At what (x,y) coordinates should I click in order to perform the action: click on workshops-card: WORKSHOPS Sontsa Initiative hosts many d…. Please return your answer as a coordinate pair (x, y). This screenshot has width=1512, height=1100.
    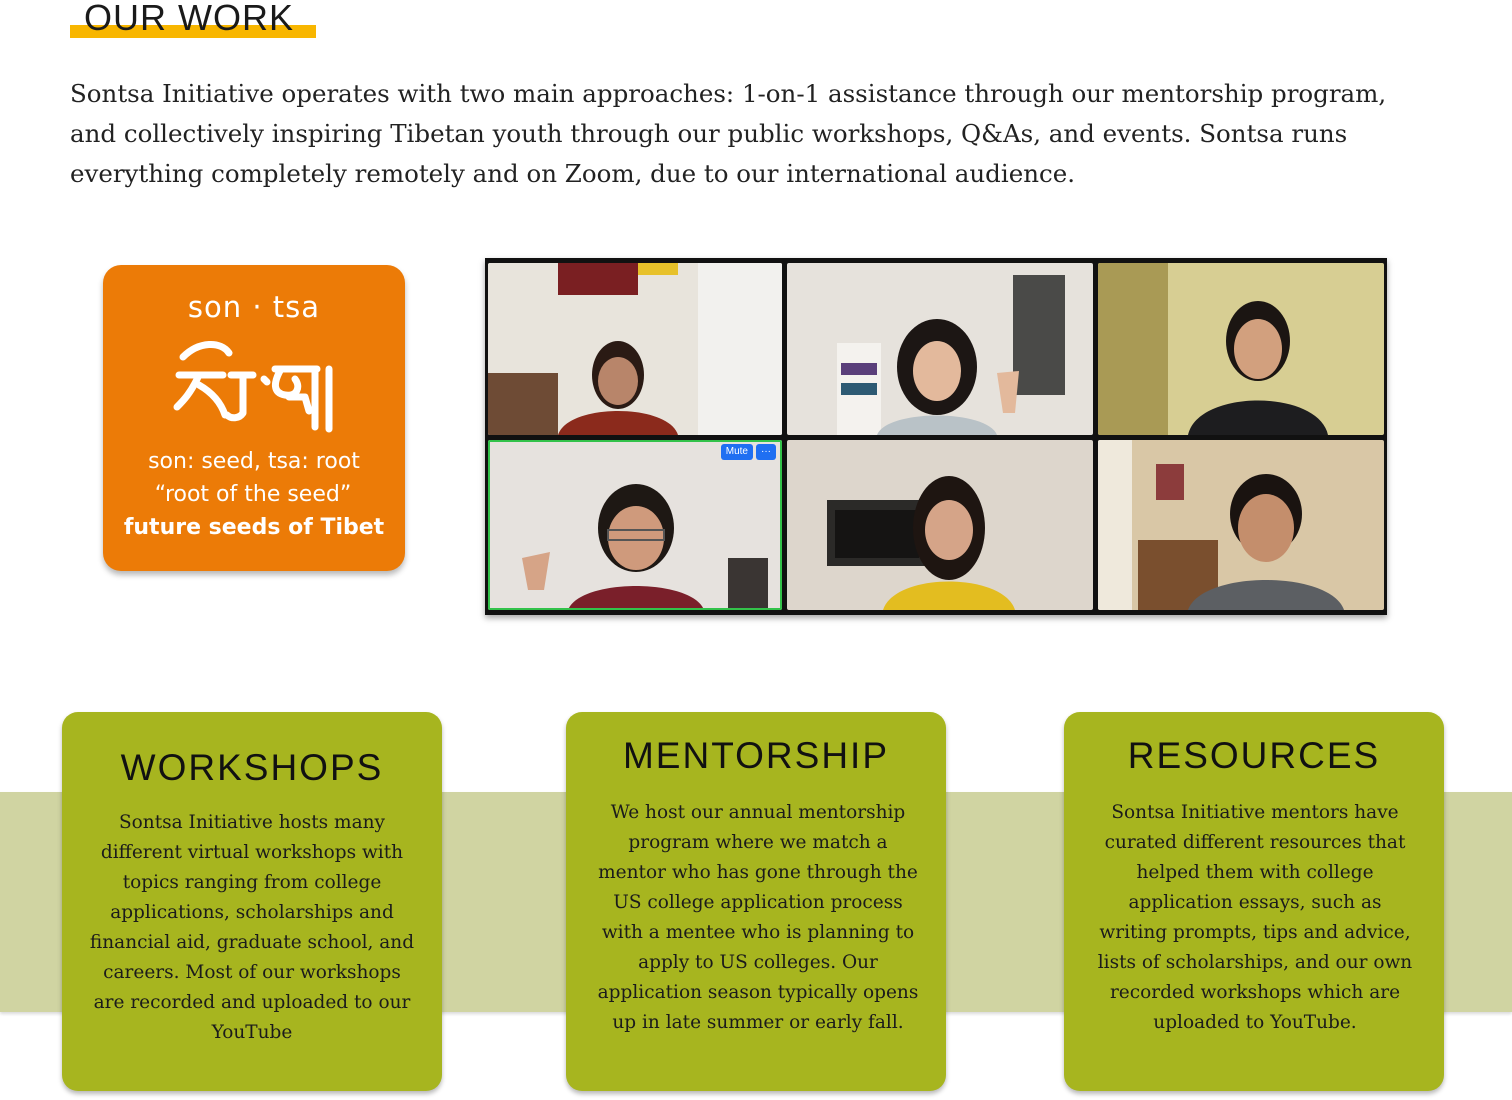
    Looking at the image, I should click on (252, 901).